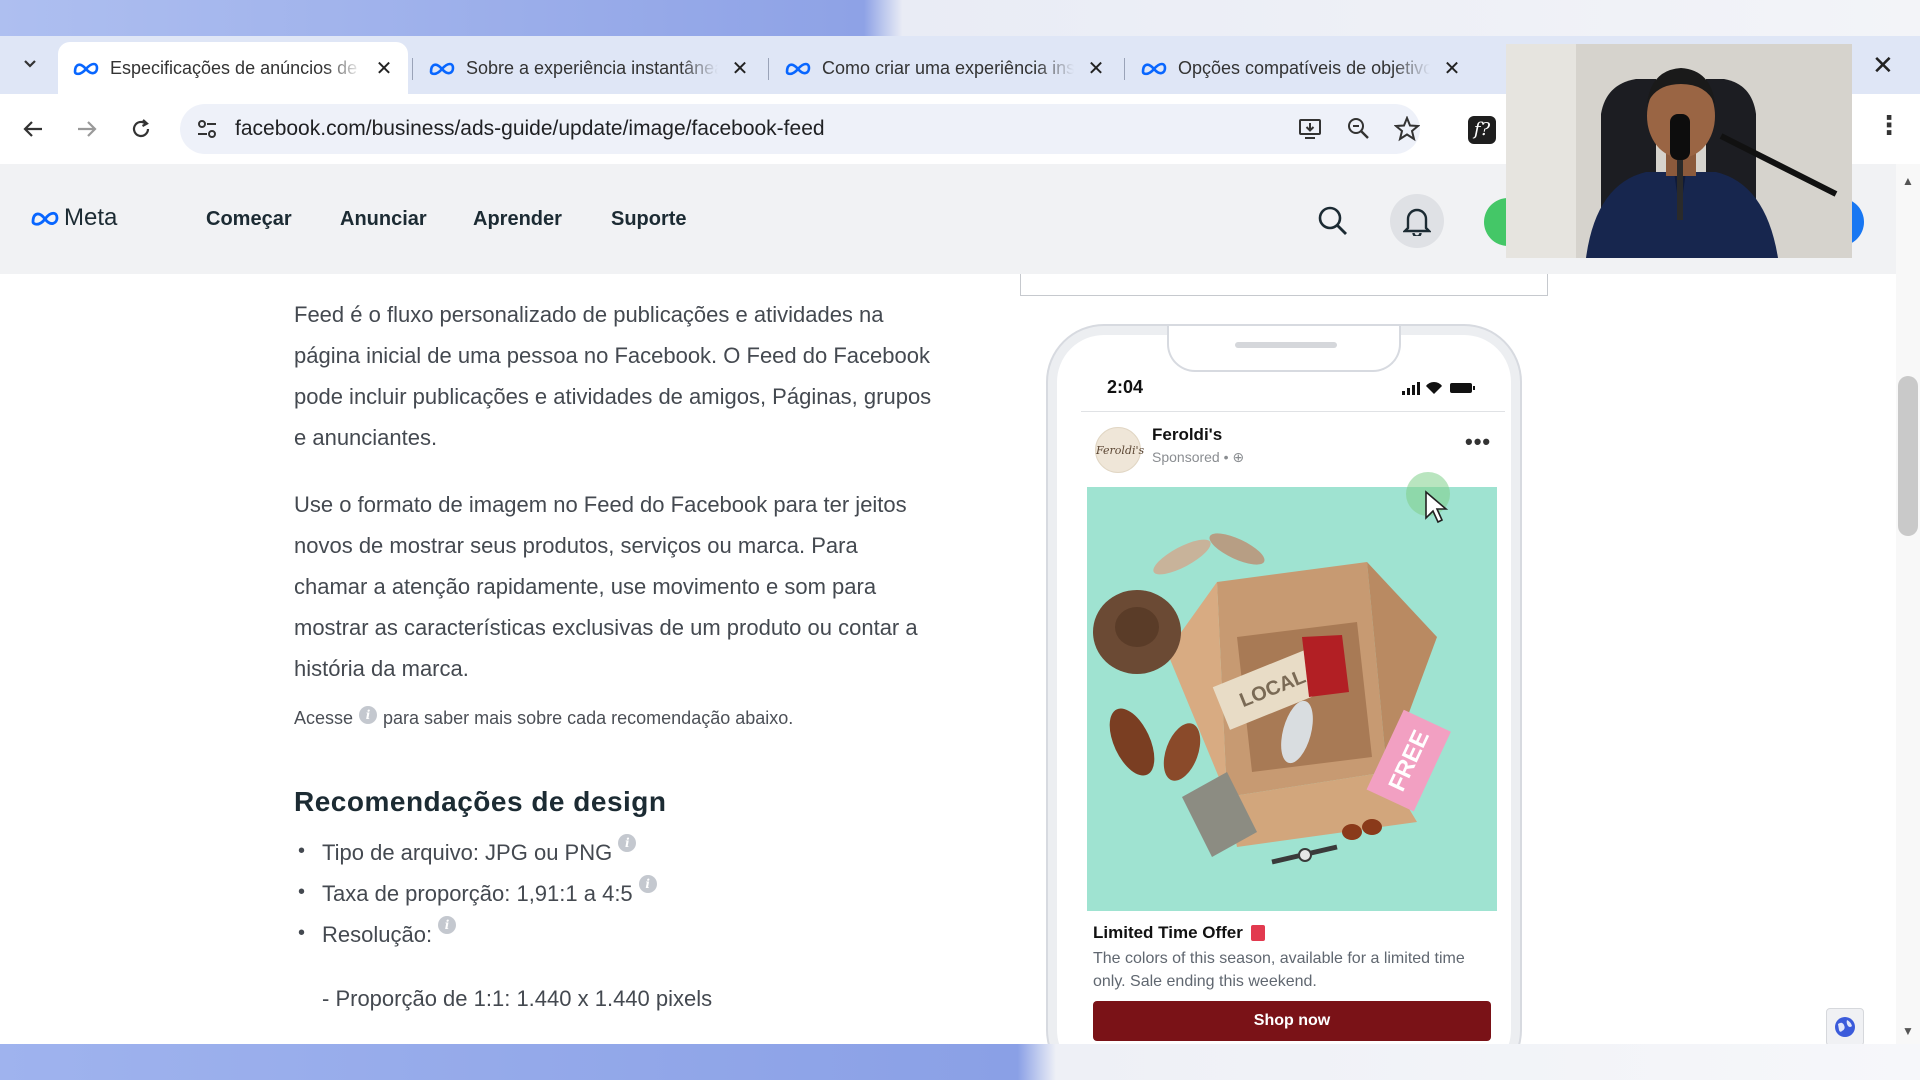  What do you see at coordinates (1908, 456) in the screenshot?
I see `scrollbar-thumb` at bounding box center [1908, 456].